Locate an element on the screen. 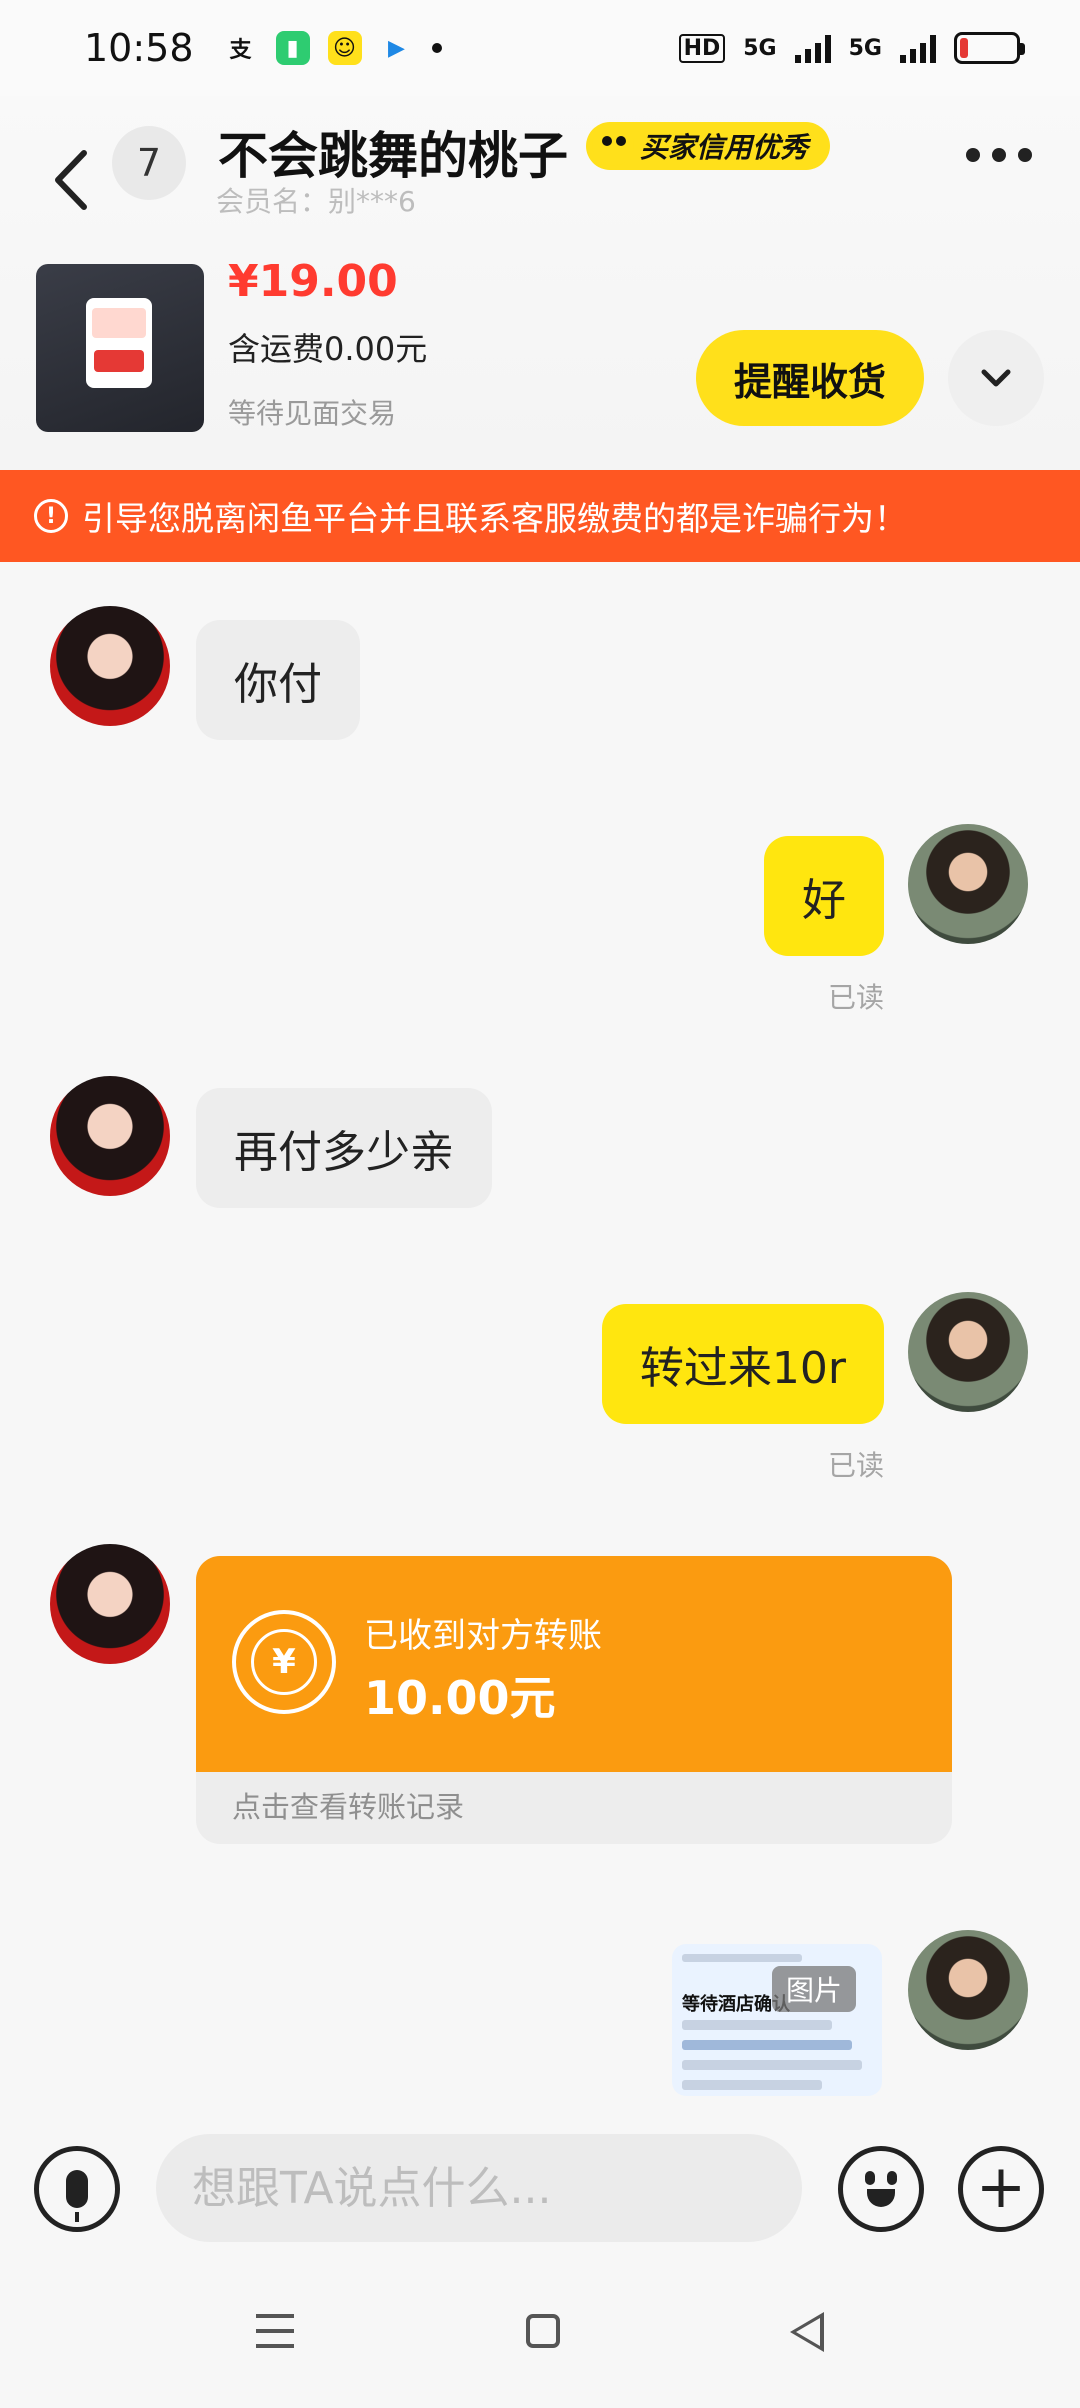  chevron-down-icon is located at coordinates (996, 378).